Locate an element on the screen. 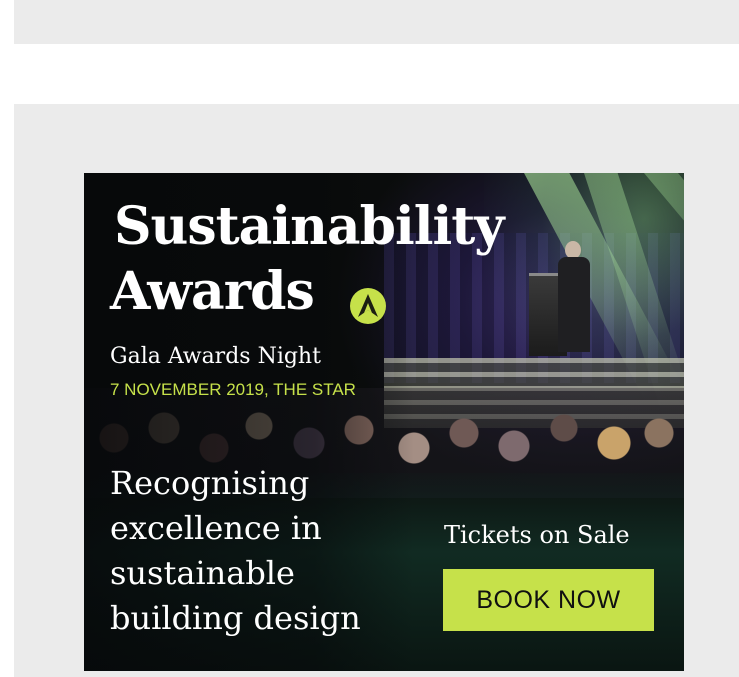  triangle-a-logo-icon is located at coordinates (368, 306).